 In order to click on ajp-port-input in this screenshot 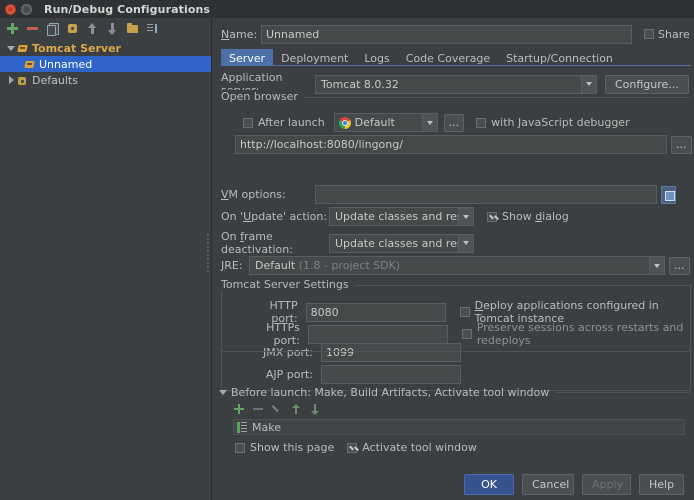, I will do `click(391, 374)`.